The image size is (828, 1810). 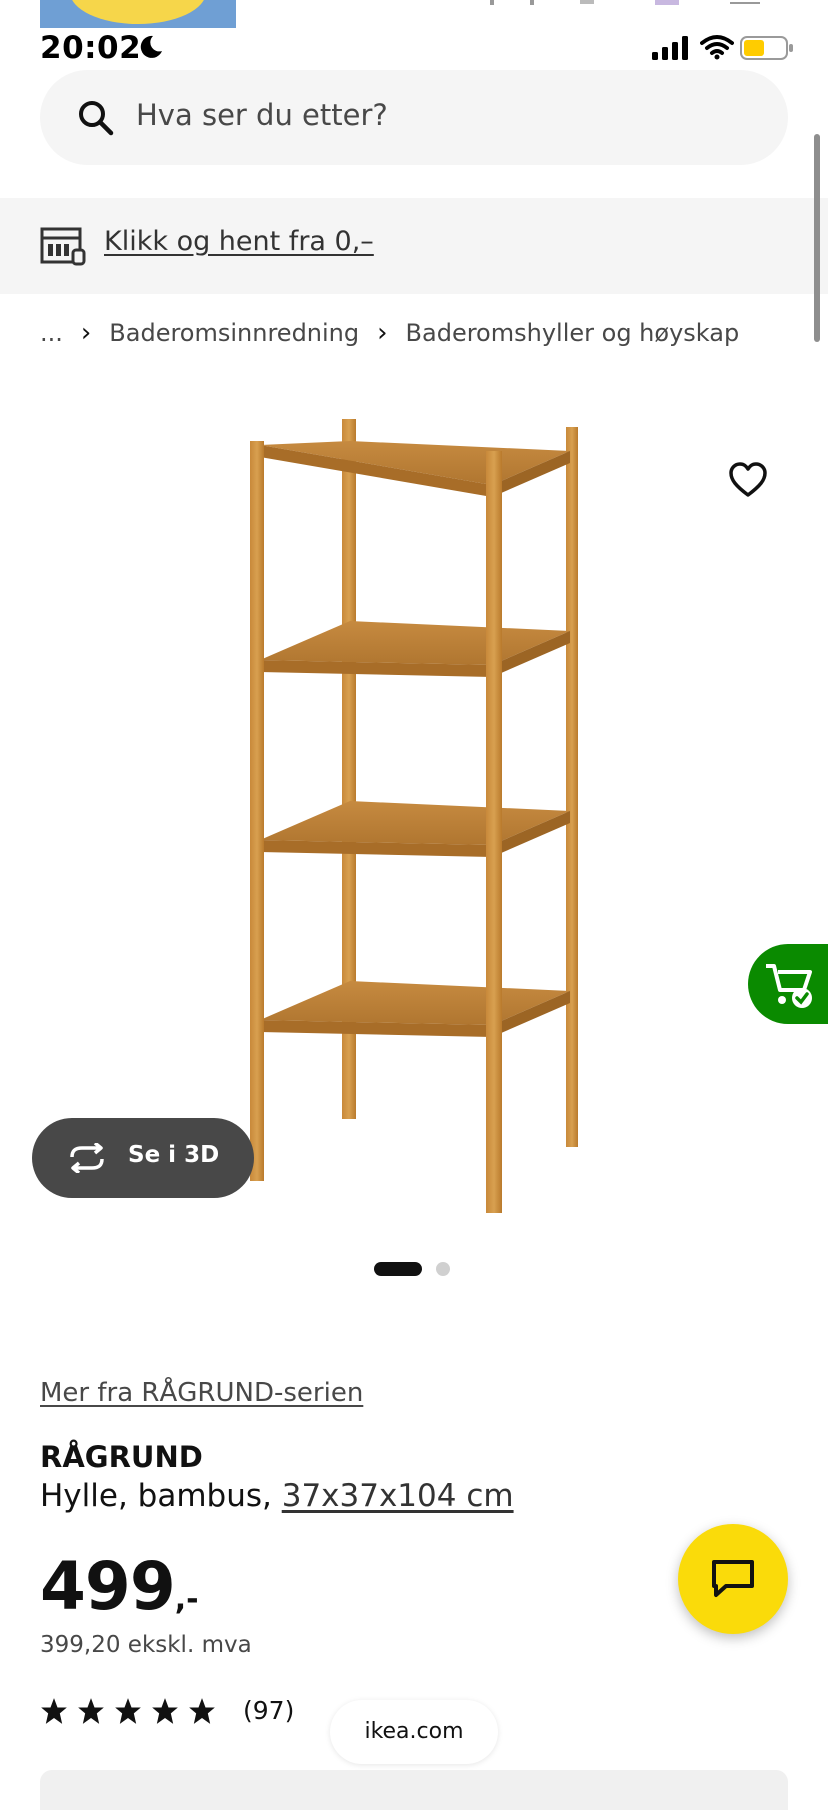 I want to click on search-bar: Hva ser du etter?, so click(x=414, y=117).